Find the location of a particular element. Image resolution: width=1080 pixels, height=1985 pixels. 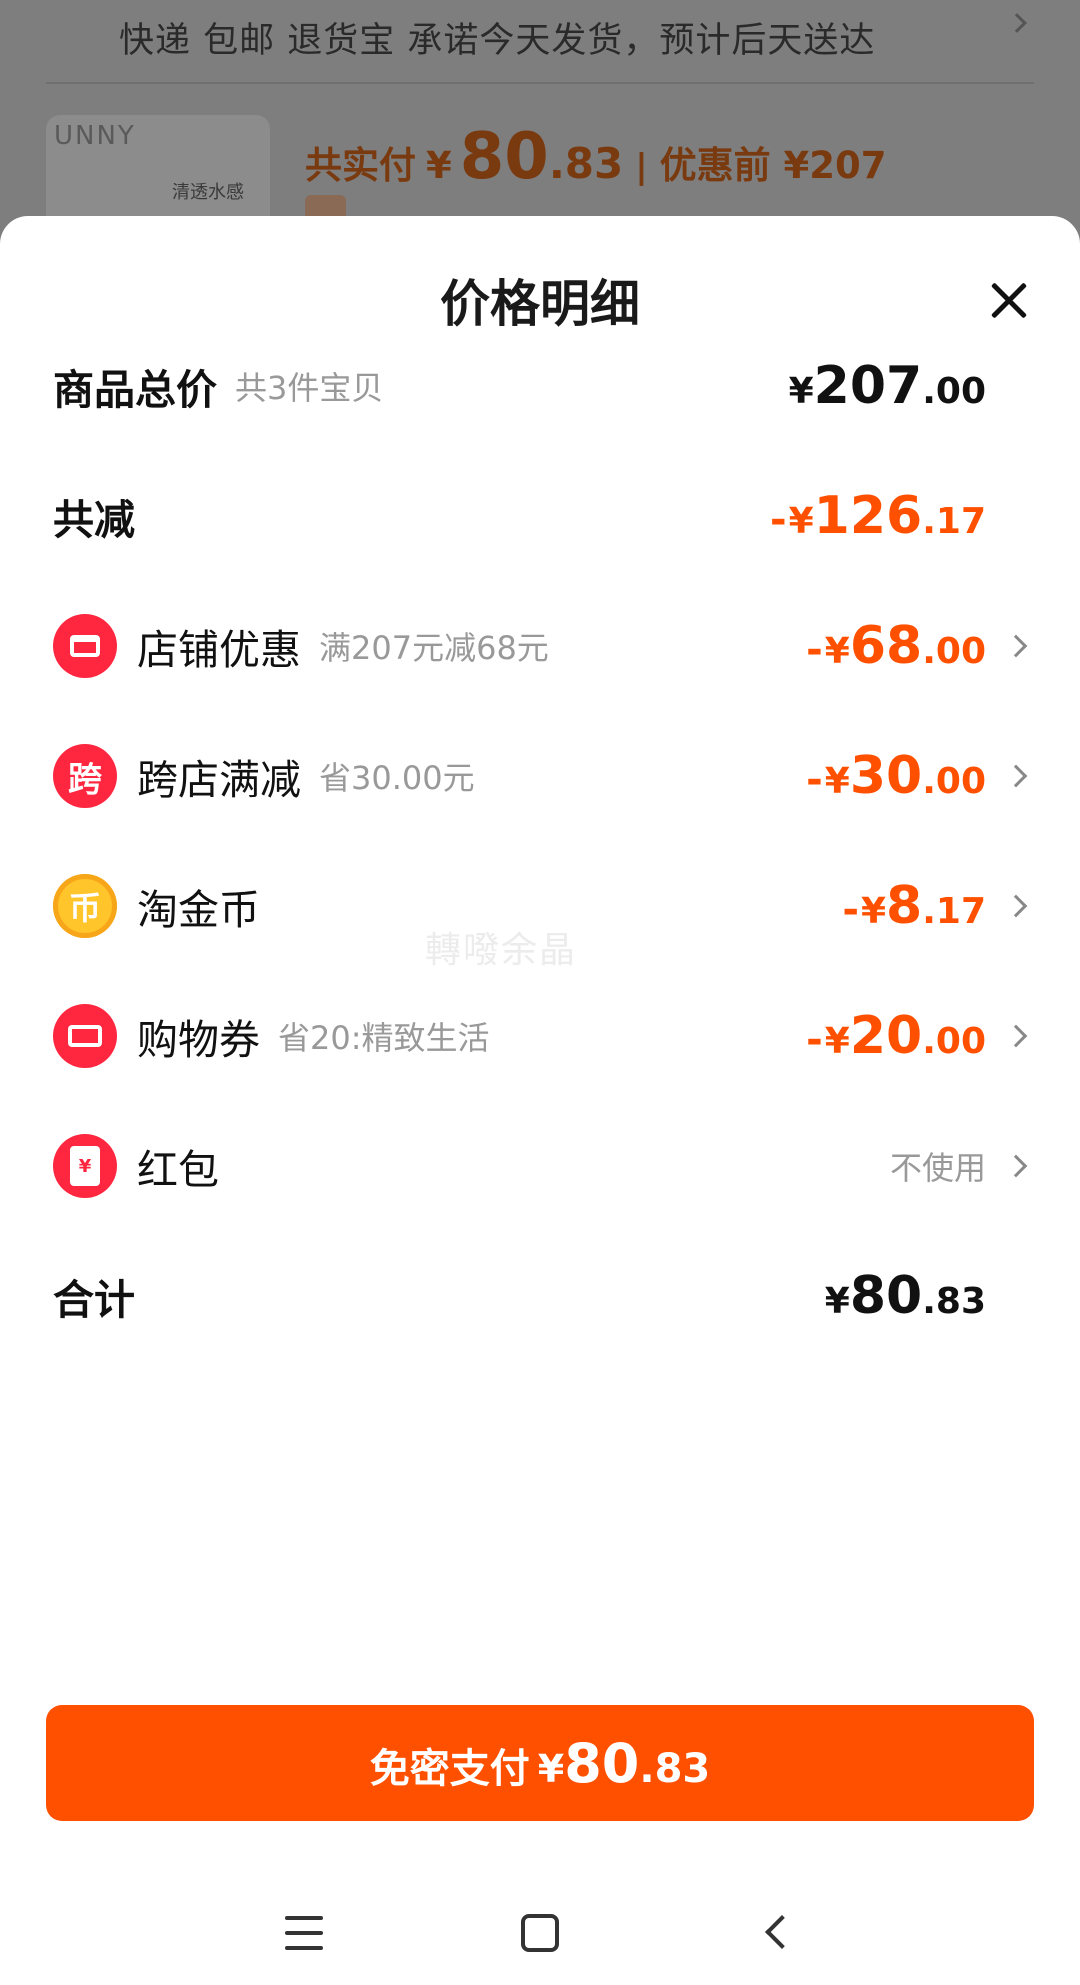

total-sub: 共3件宝贝 is located at coordinates (309, 388).